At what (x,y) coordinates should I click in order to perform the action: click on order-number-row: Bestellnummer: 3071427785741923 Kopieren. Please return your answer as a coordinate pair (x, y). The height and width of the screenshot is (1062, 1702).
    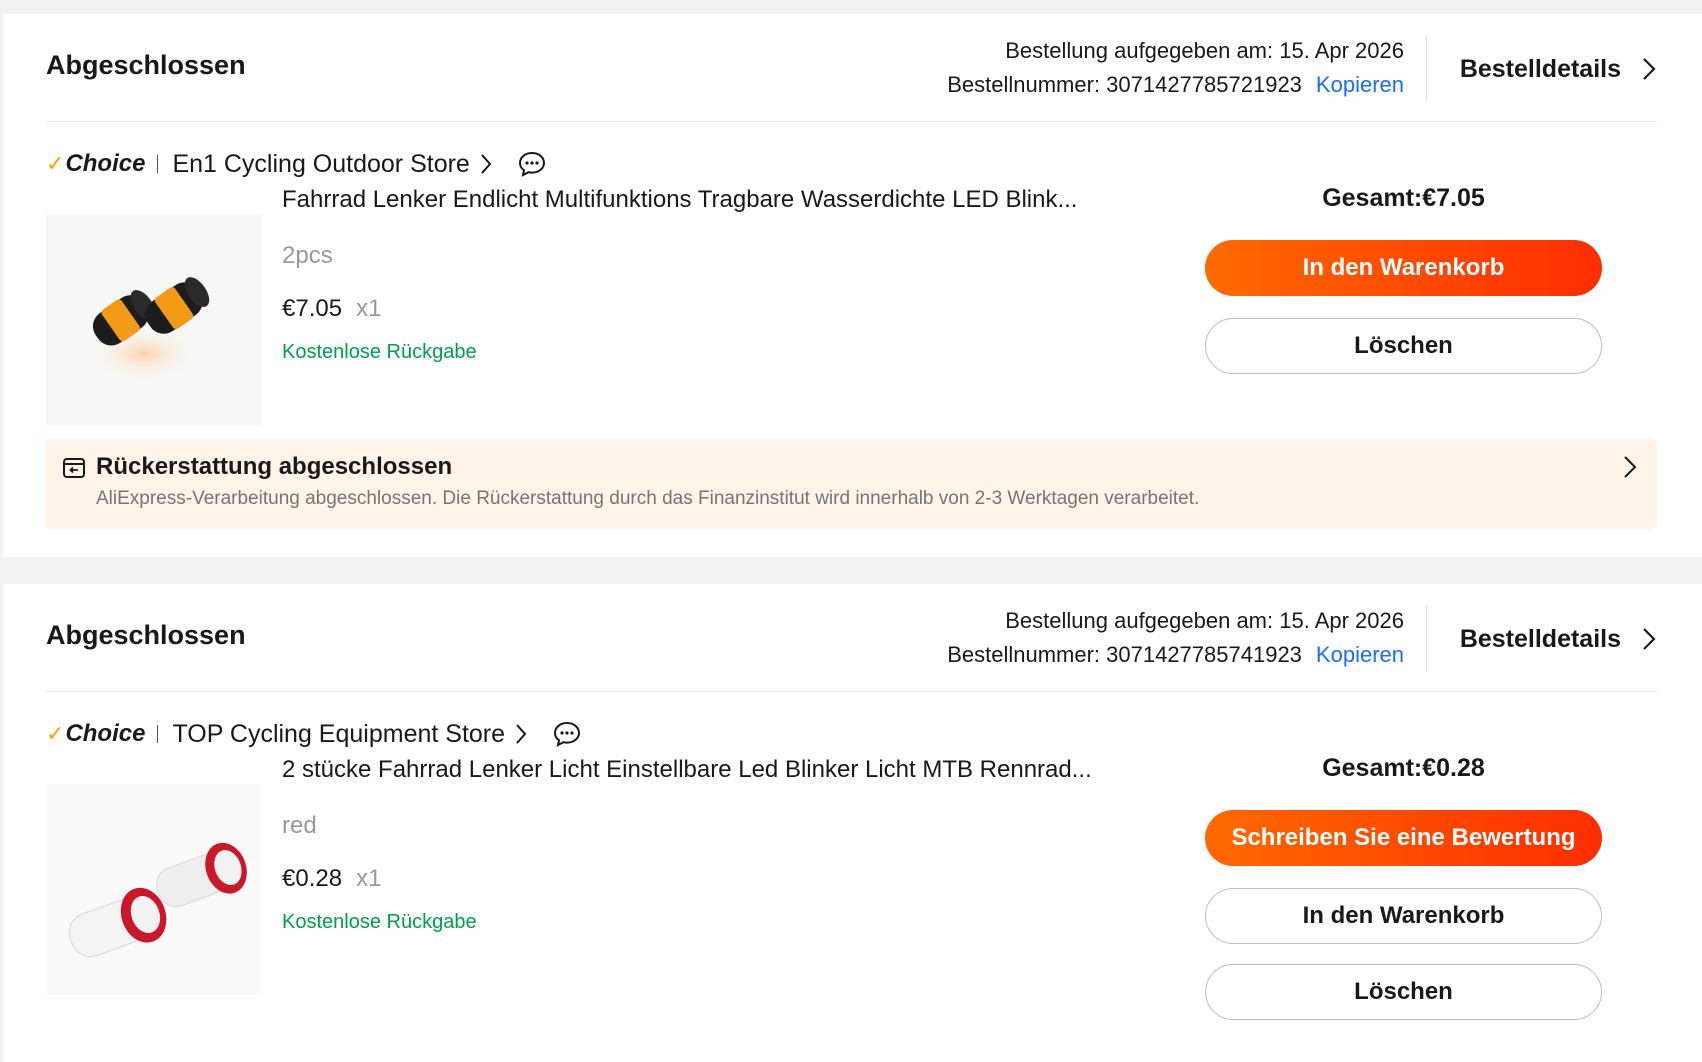
    Looking at the image, I should click on (1175, 655).